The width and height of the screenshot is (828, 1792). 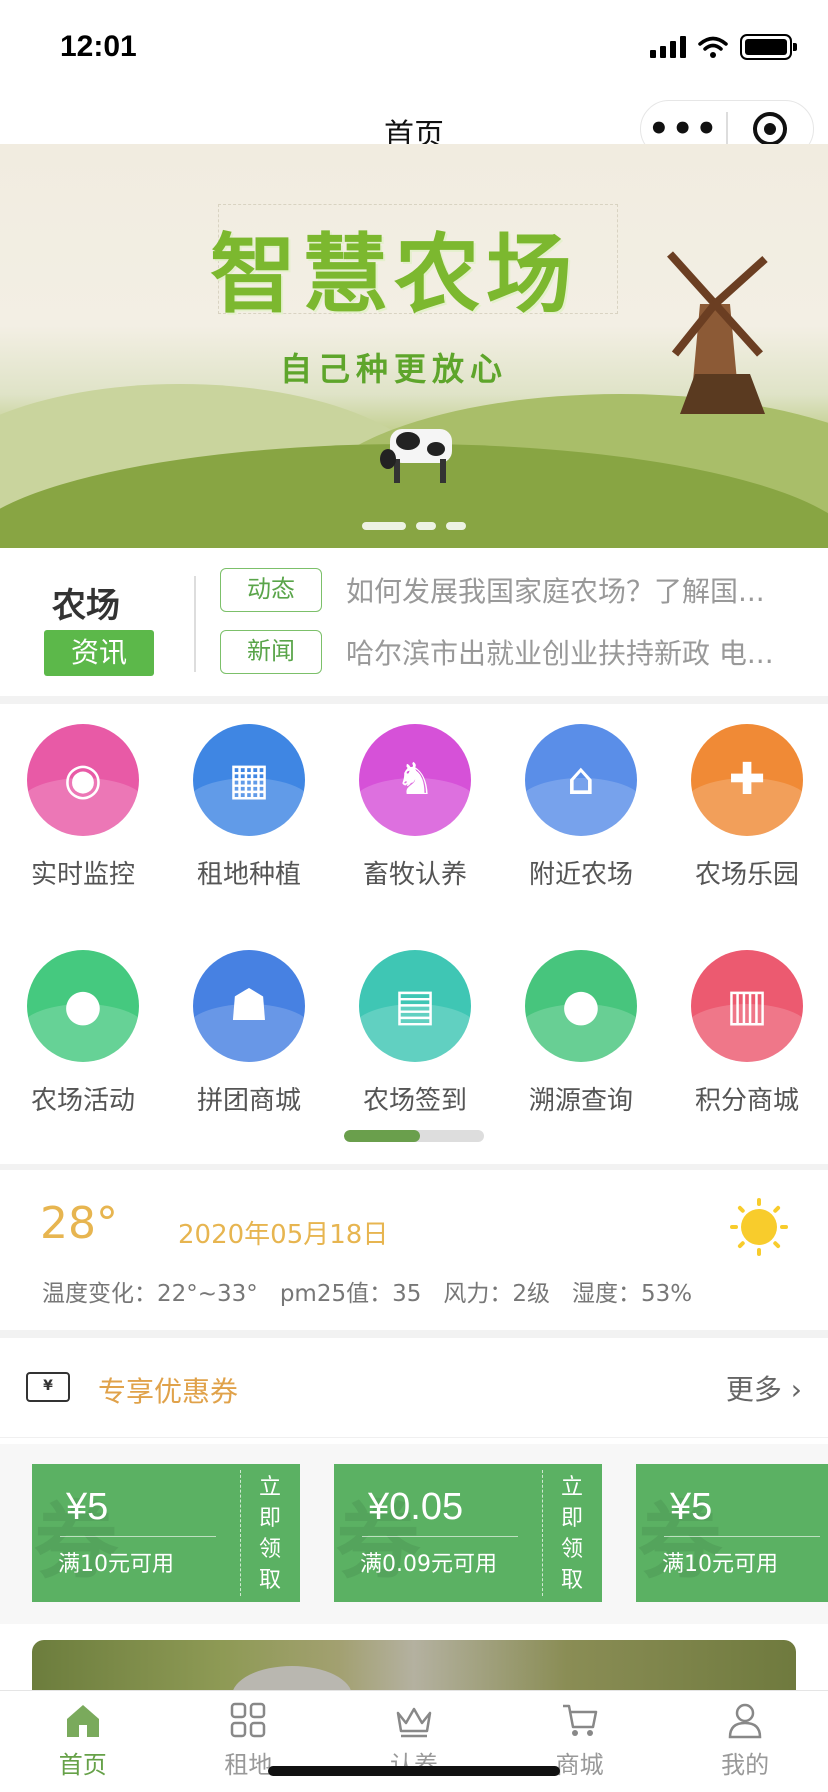 I want to click on weather-date: 2020年05月18日, so click(x=283, y=1235).